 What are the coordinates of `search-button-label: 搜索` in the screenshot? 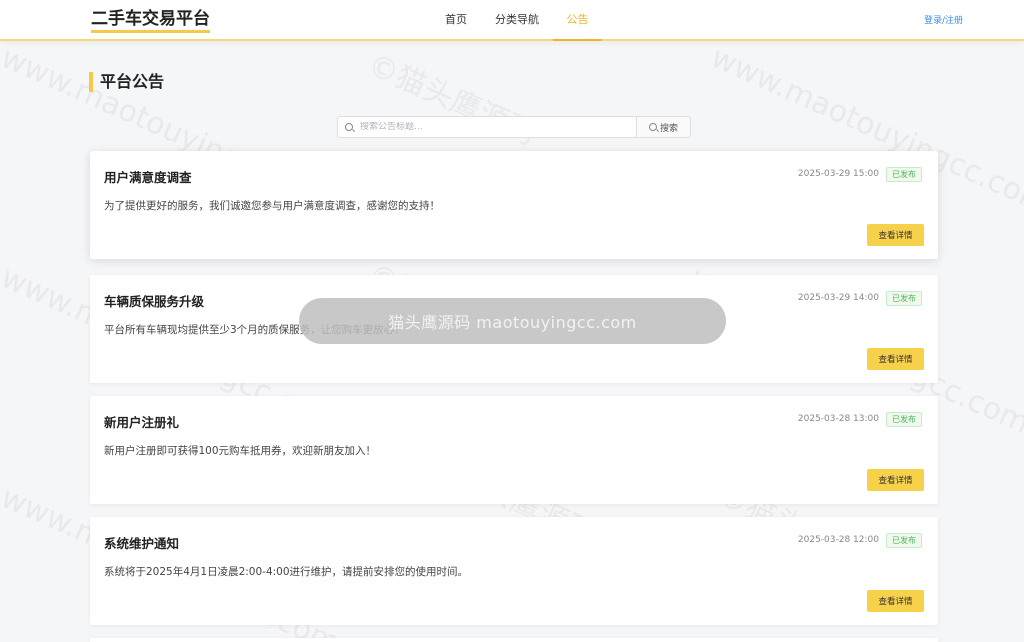 It's located at (668, 128).